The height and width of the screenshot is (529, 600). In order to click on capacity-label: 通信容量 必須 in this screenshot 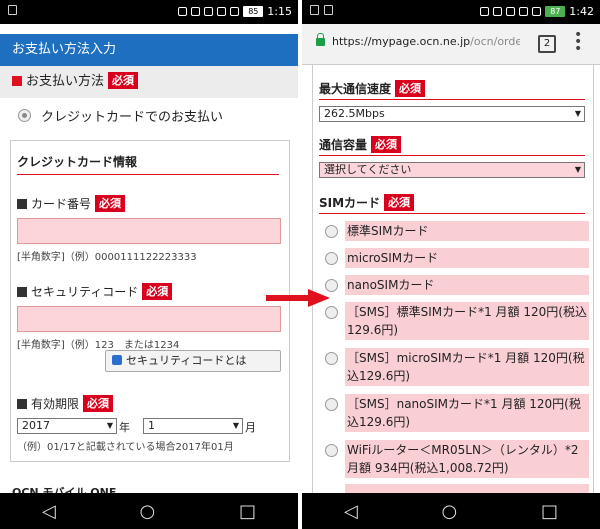, I will do `click(452, 146)`.